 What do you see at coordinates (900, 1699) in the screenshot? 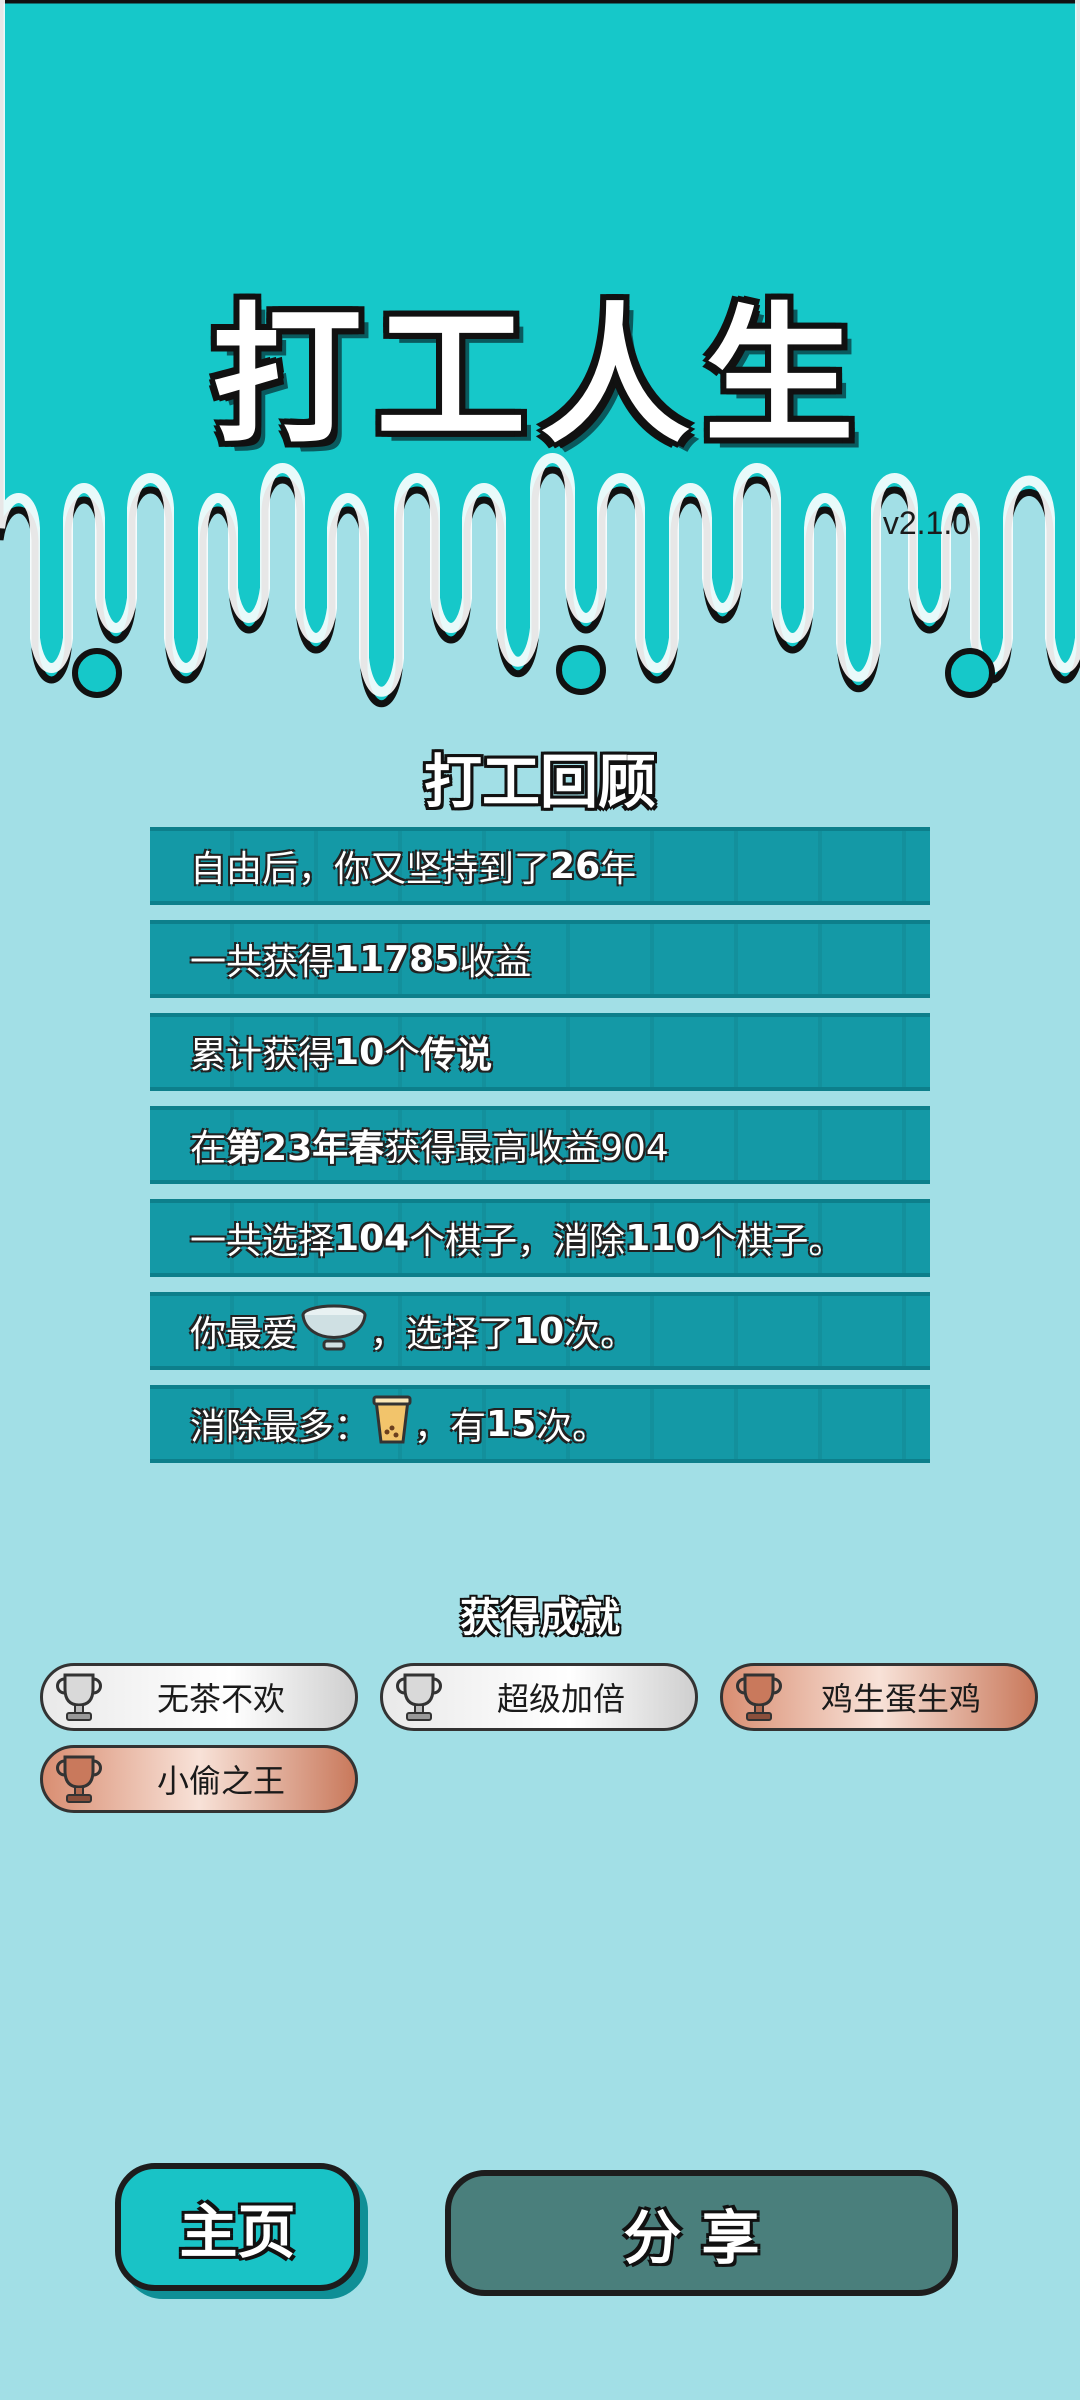
I see `achievement-label: 鸡生蛋生鸡` at bounding box center [900, 1699].